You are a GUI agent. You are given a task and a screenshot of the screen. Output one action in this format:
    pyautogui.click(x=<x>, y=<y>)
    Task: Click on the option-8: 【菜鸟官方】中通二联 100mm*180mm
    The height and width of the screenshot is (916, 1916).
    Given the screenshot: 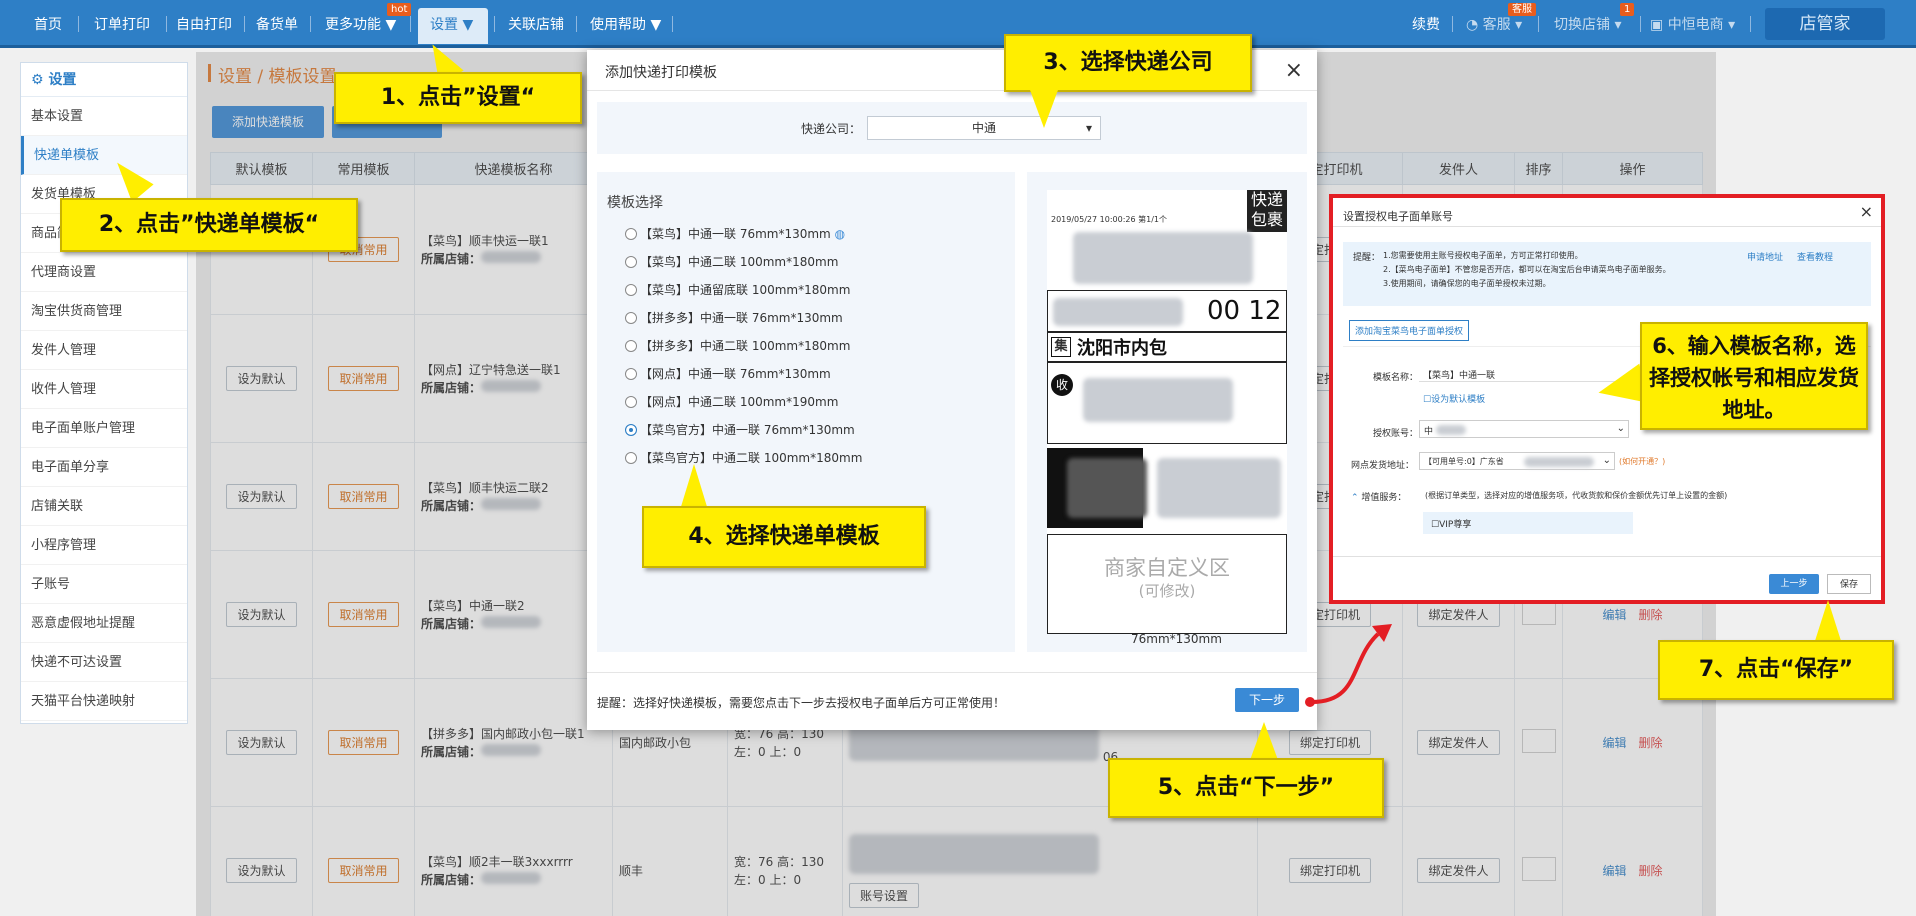 What is the action you would take?
    pyautogui.click(x=743, y=457)
    